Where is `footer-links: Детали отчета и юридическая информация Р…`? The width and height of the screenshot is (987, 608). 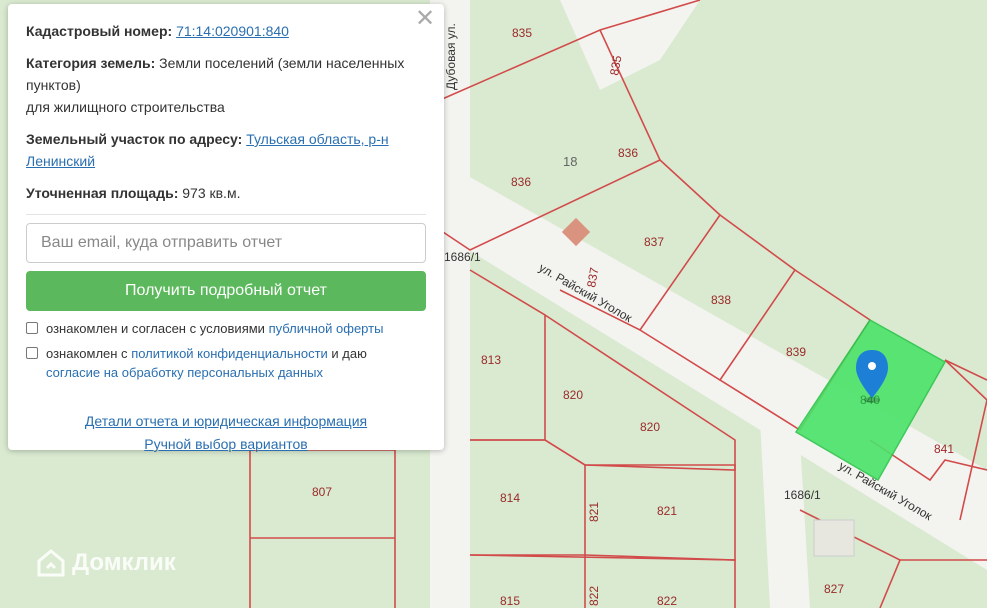 footer-links: Детали отчета и юридическая информация Р… is located at coordinates (226, 433).